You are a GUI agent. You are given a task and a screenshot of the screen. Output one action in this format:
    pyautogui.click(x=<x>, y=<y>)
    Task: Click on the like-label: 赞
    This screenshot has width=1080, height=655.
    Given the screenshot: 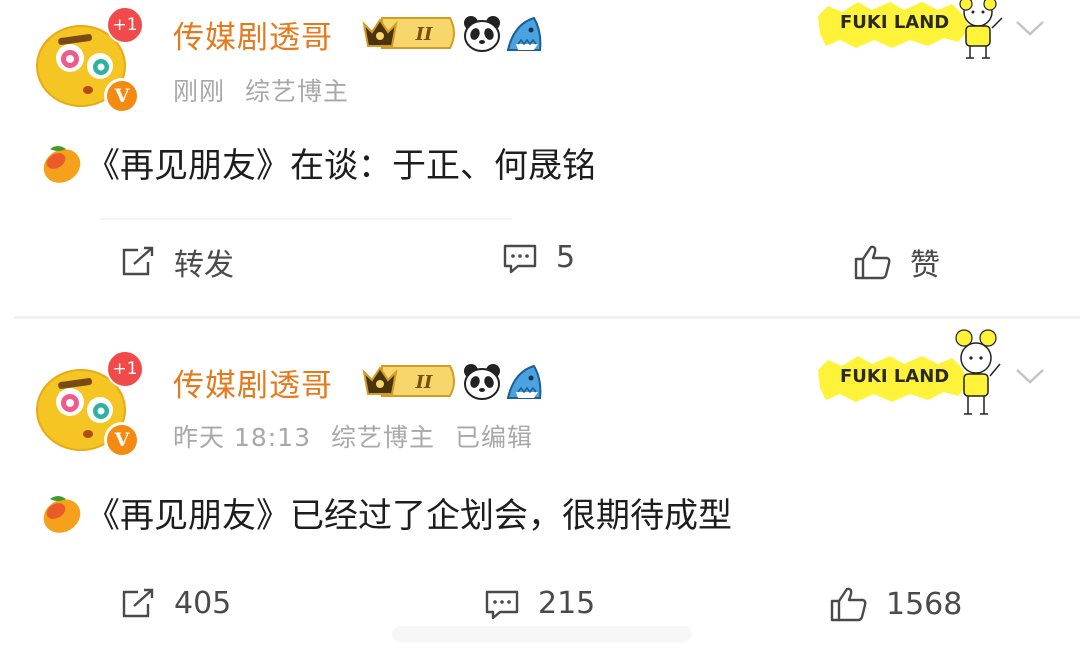 What is the action you would take?
    pyautogui.click(x=925, y=265)
    